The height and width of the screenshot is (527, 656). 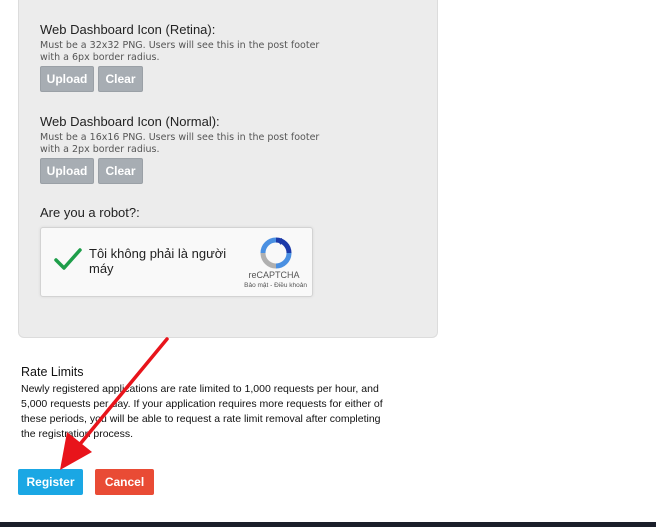 What do you see at coordinates (267, 285) in the screenshot?
I see `recaptcha-terms-link: Bảo mật - Điều khoản` at bounding box center [267, 285].